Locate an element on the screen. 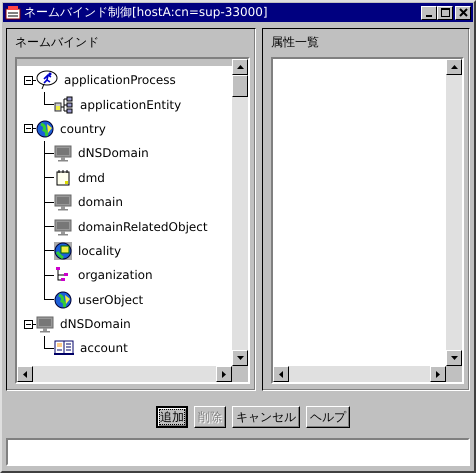 This screenshot has height=473, width=476. dialog-button: 追加 is located at coordinates (172, 417).